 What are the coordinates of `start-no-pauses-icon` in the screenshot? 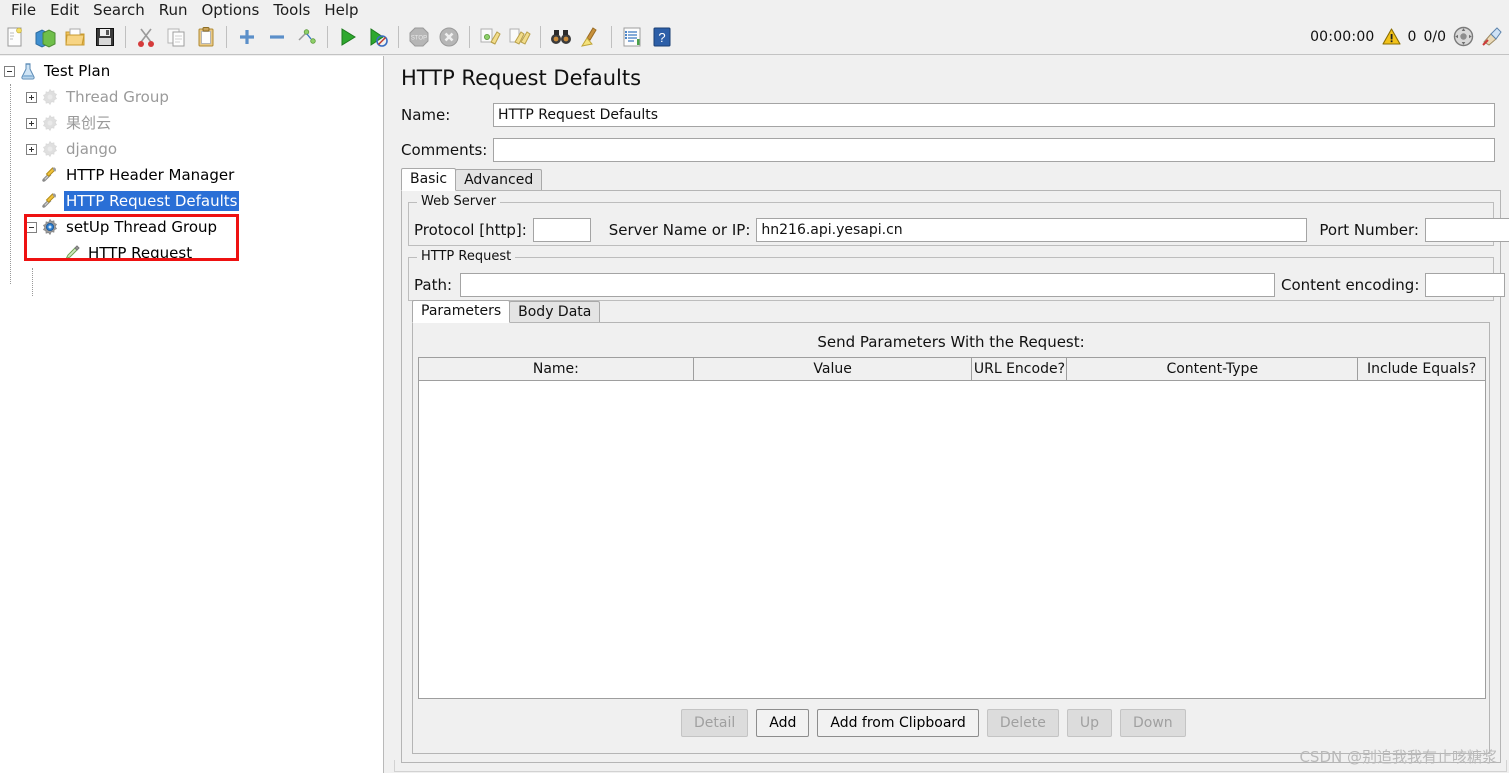 It's located at (378, 37).